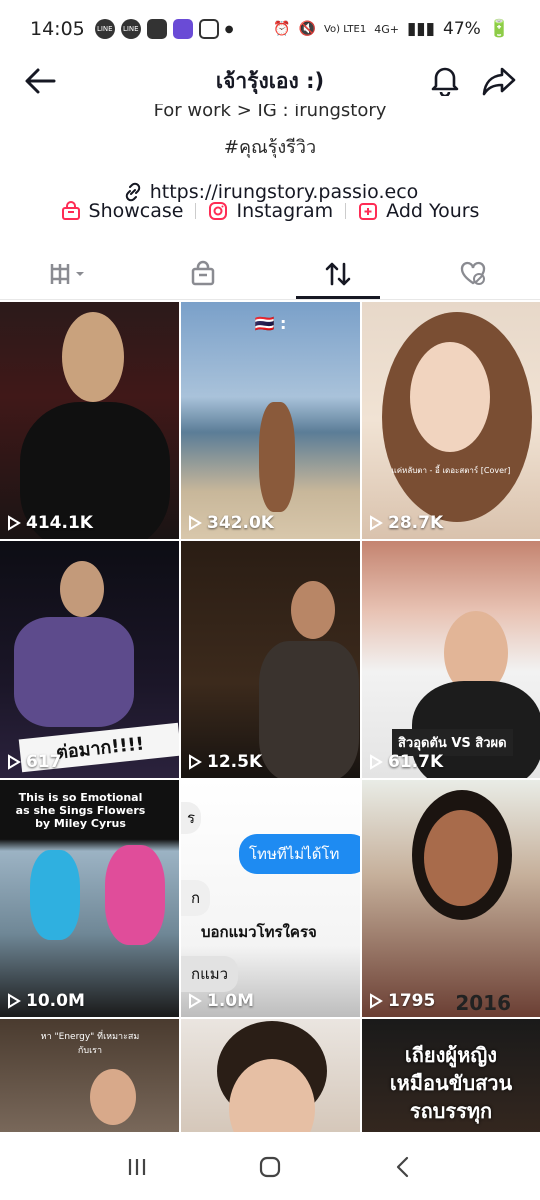  I want to click on profile-tabs, so click(270, 274).